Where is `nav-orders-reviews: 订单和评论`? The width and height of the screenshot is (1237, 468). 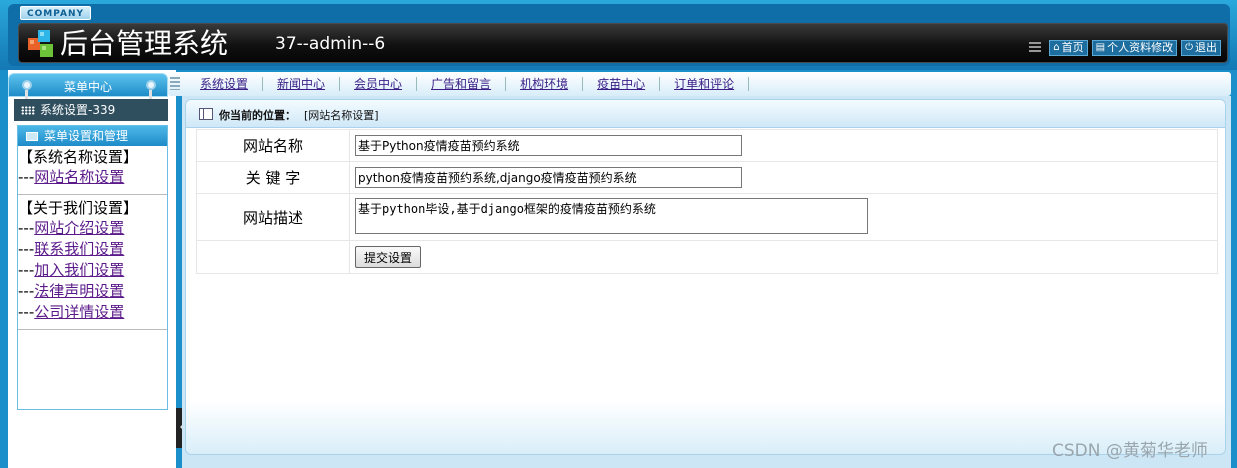
nav-orders-reviews: 订单和评论 is located at coordinates (705, 84).